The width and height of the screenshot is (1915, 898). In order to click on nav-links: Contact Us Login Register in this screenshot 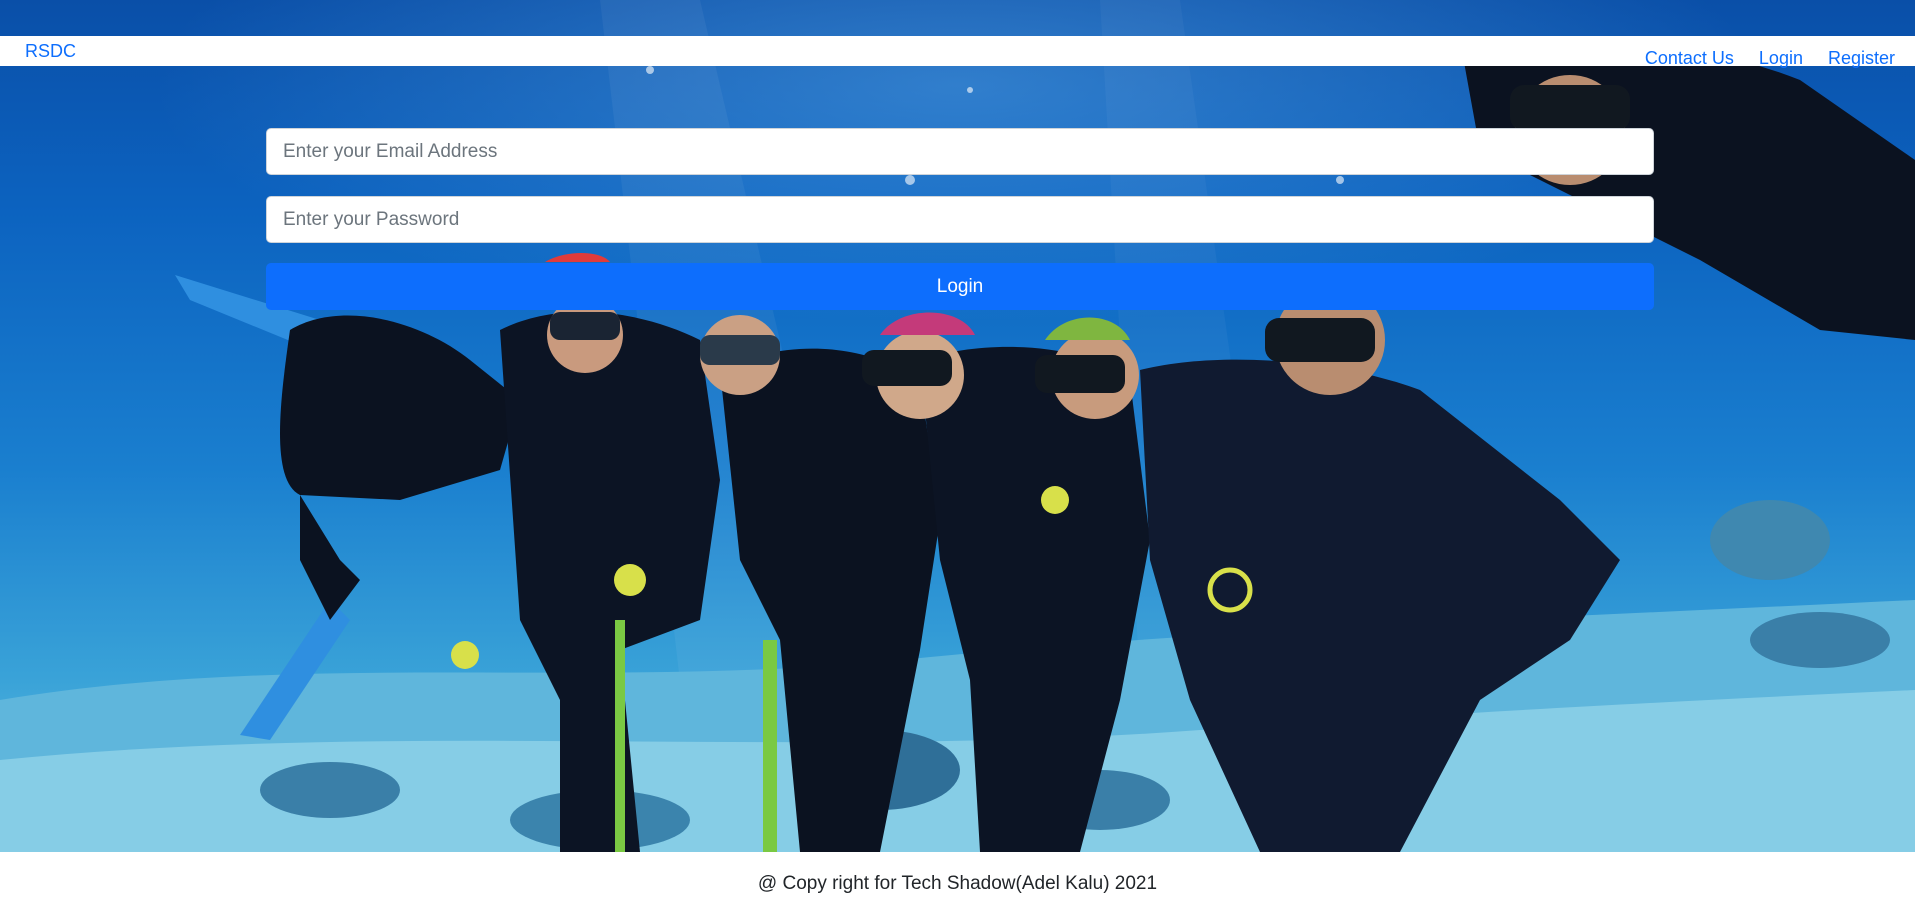, I will do `click(1770, 58)`.